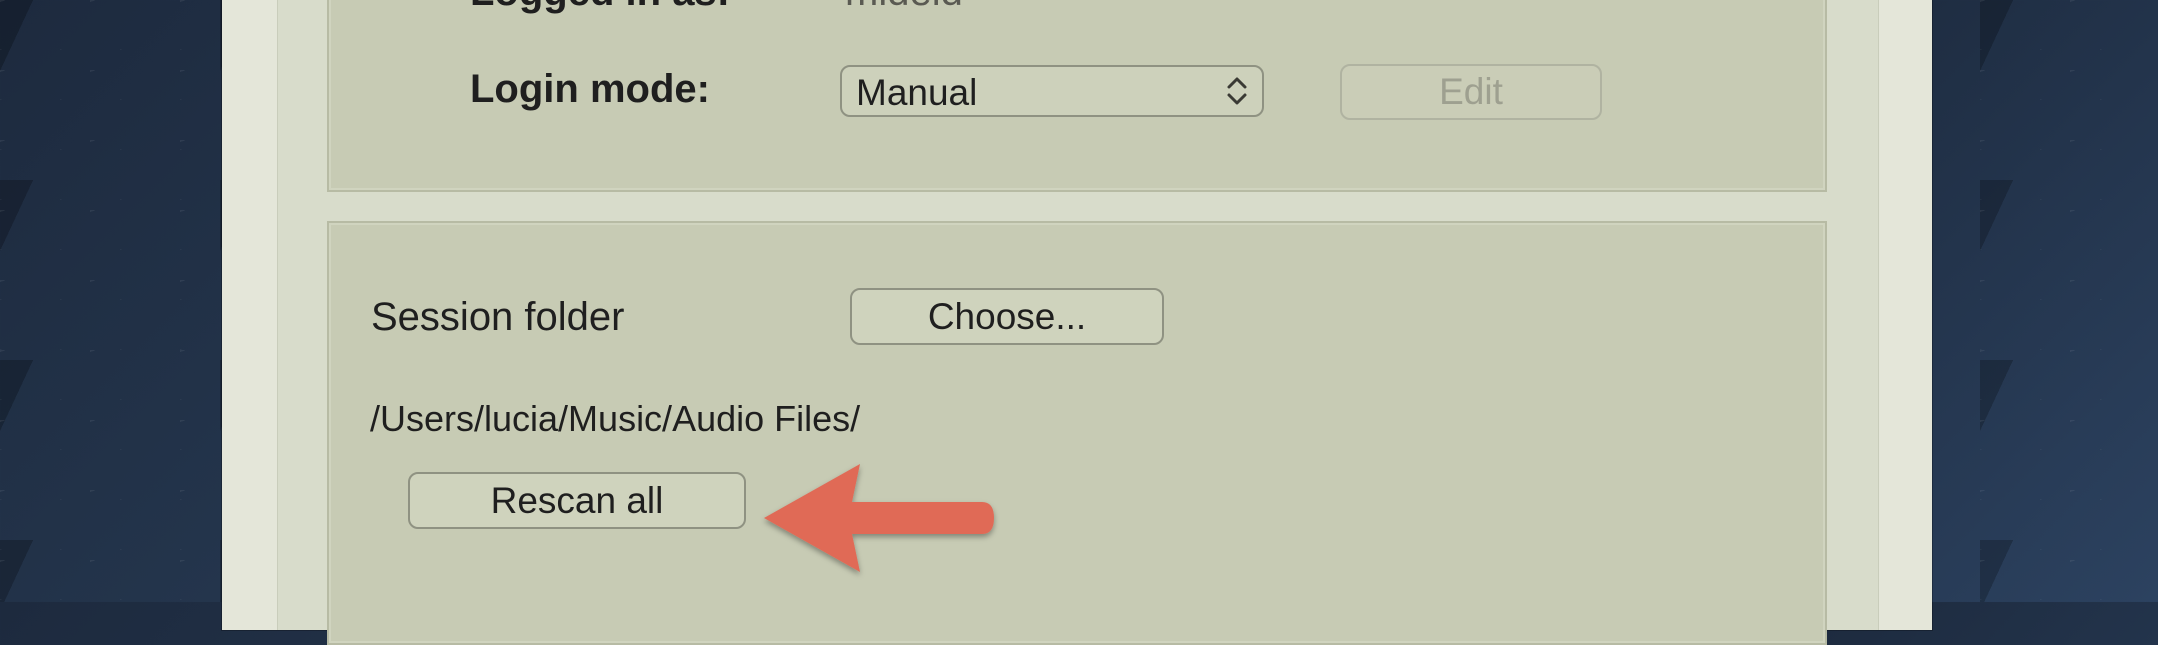 The width and height of the screenshot is (2158, 645). I want to click on session-folder-path: /Users/lucia/Music/Audio Files/, so click(615, 418).